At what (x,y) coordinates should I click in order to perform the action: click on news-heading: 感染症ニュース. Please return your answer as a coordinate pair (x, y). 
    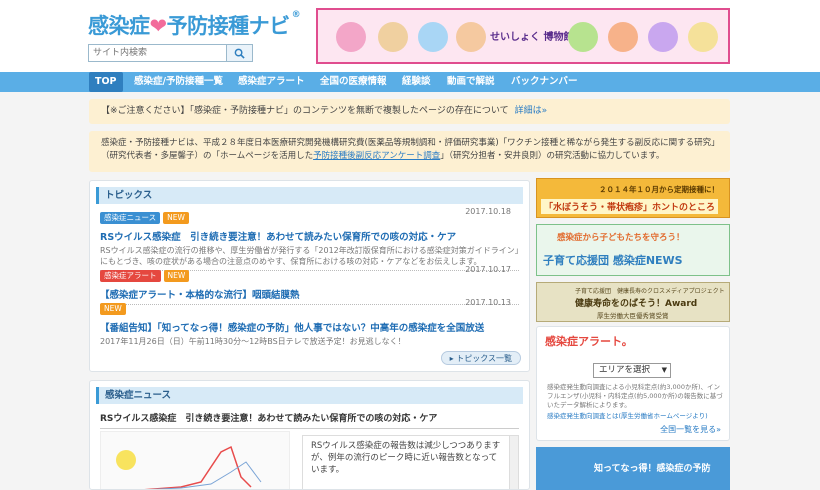
    Looking at the image, I should click on (309, 395).